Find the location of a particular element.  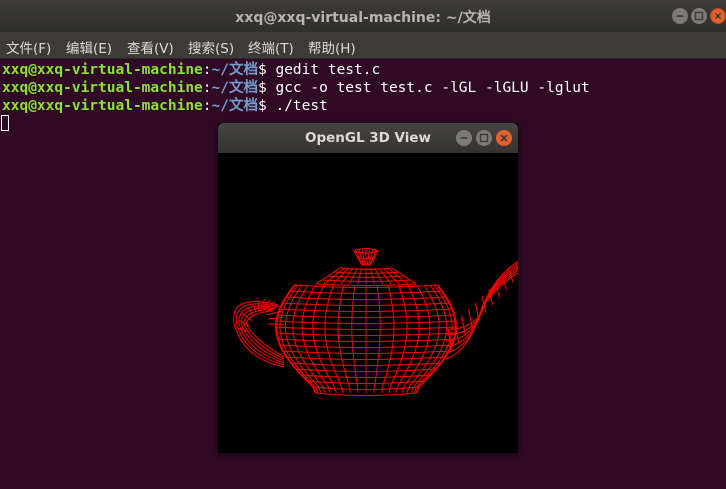

maximize-button is located at coordinates (699, 16).